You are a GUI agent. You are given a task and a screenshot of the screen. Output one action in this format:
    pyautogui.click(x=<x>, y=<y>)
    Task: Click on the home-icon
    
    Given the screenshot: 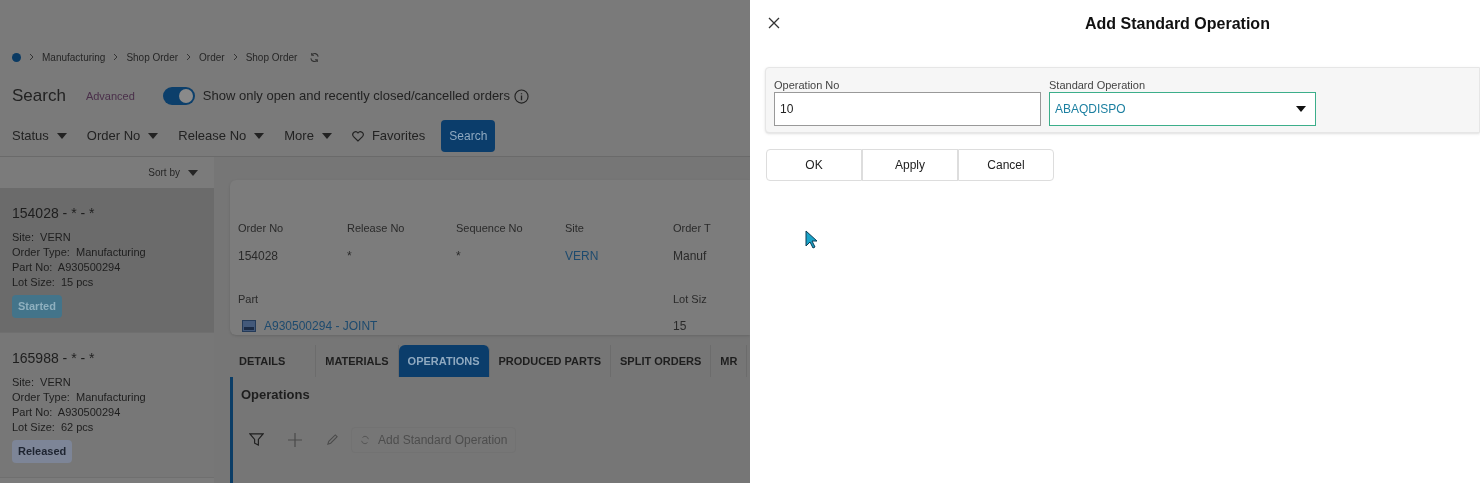 What is the action you would take?
    pyautogui.click(x=16, y=57)
    